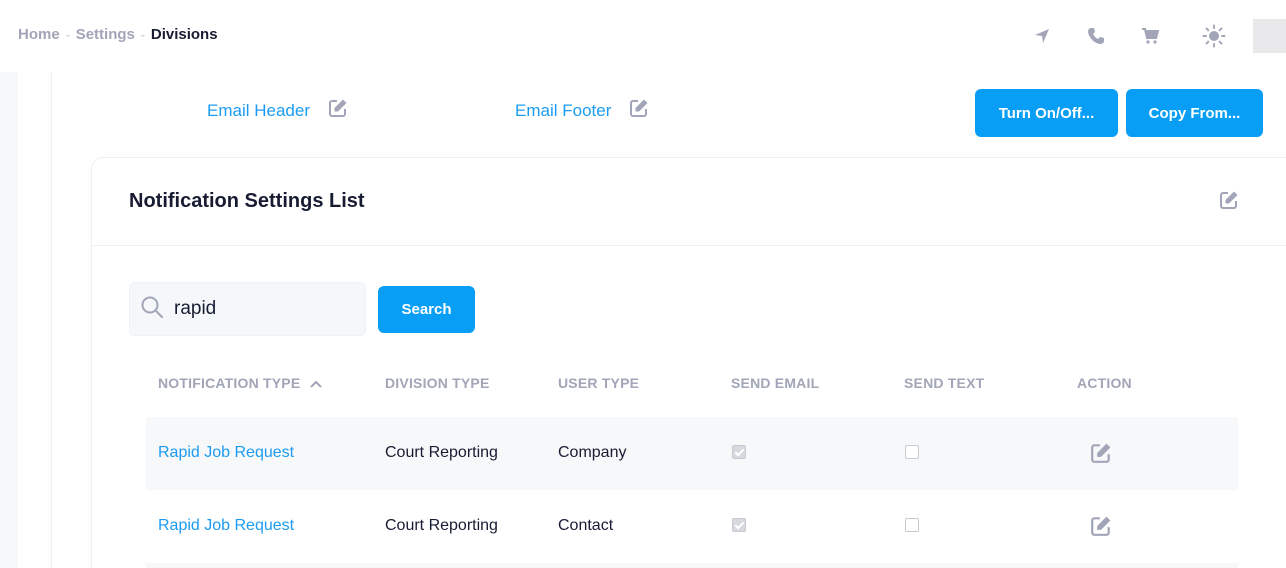 This screenshot has height=568, width=1286. What do you see at coordinates (689, 202) in the screenshot?
I see `card-header: Notification Settings List` at bounding box center [689, 202].